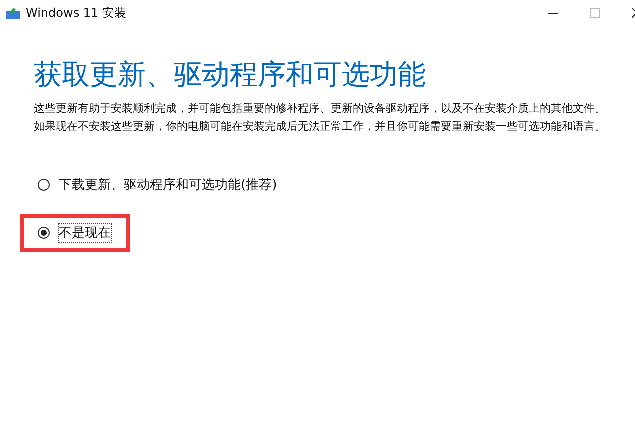 The width and height of the screenshot is (635, 422). What do you see at coordinates (168, 185) in the screenshot?
I see `option-label: 下载更新、驱动程序和可选功能(推荐)` at bounding box center [168, 185].